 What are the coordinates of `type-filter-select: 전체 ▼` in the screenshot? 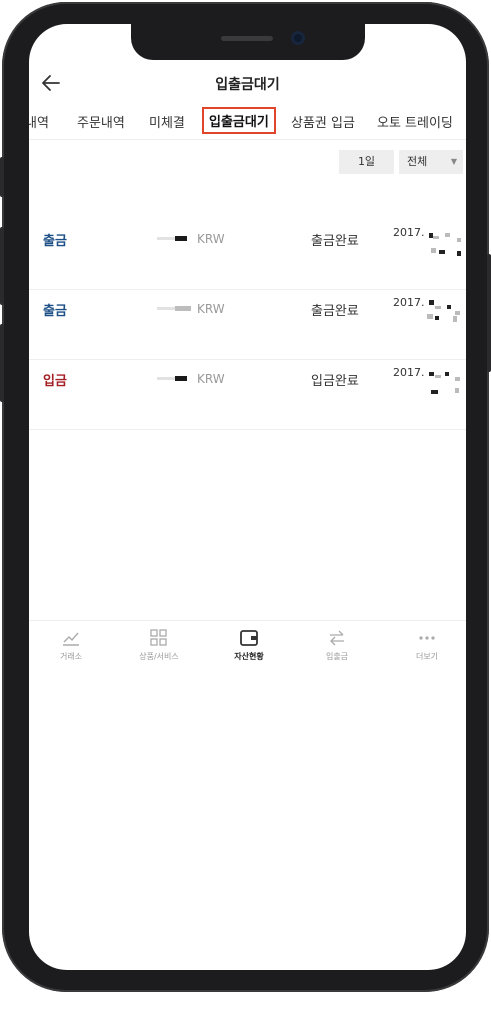 It's located at (431, 162).